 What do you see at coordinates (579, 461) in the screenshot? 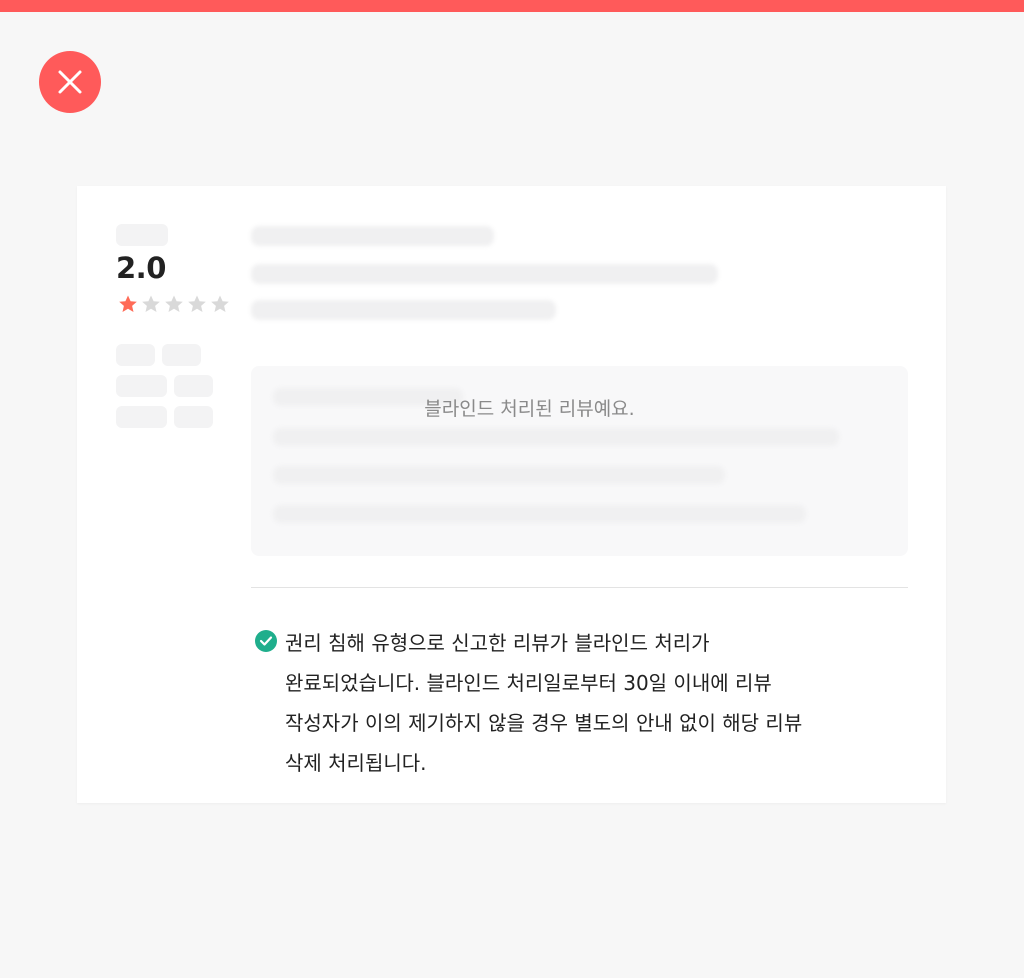
I see `blinded-review-box: 블라인드 처리된 리뷰예요.` at bounding box center [579, 461].